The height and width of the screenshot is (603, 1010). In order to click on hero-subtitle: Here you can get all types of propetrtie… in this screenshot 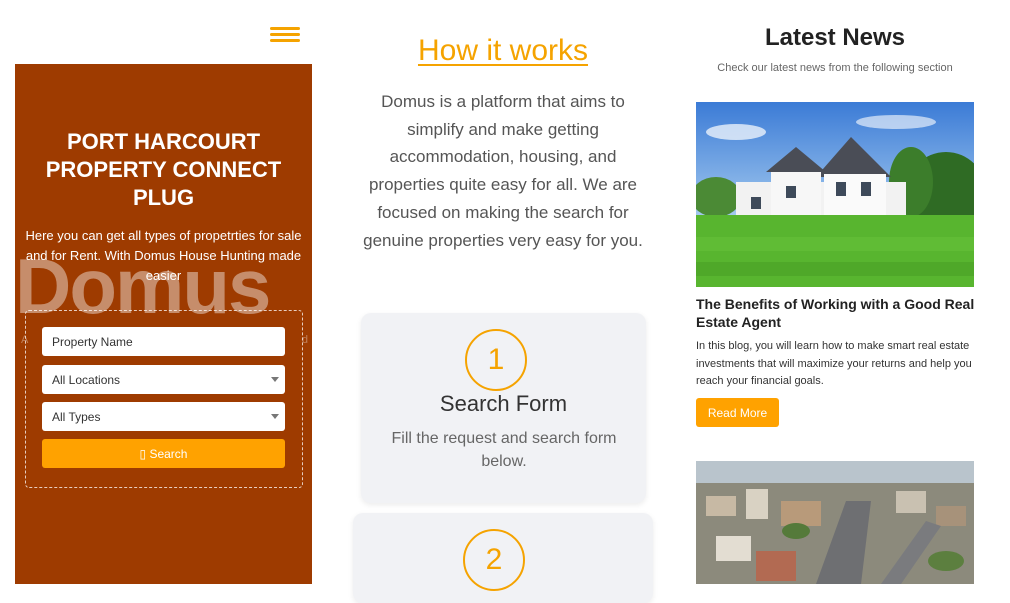, I will do `click(163, 255)`.